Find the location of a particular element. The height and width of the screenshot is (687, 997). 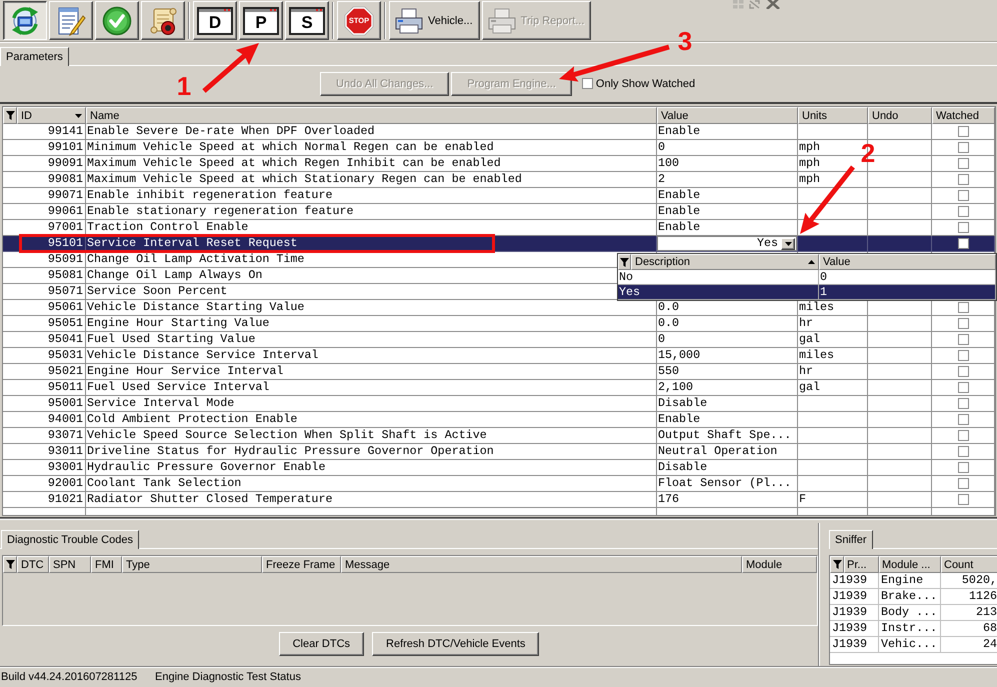

column-header: Description is located at coordinates (725, 262).